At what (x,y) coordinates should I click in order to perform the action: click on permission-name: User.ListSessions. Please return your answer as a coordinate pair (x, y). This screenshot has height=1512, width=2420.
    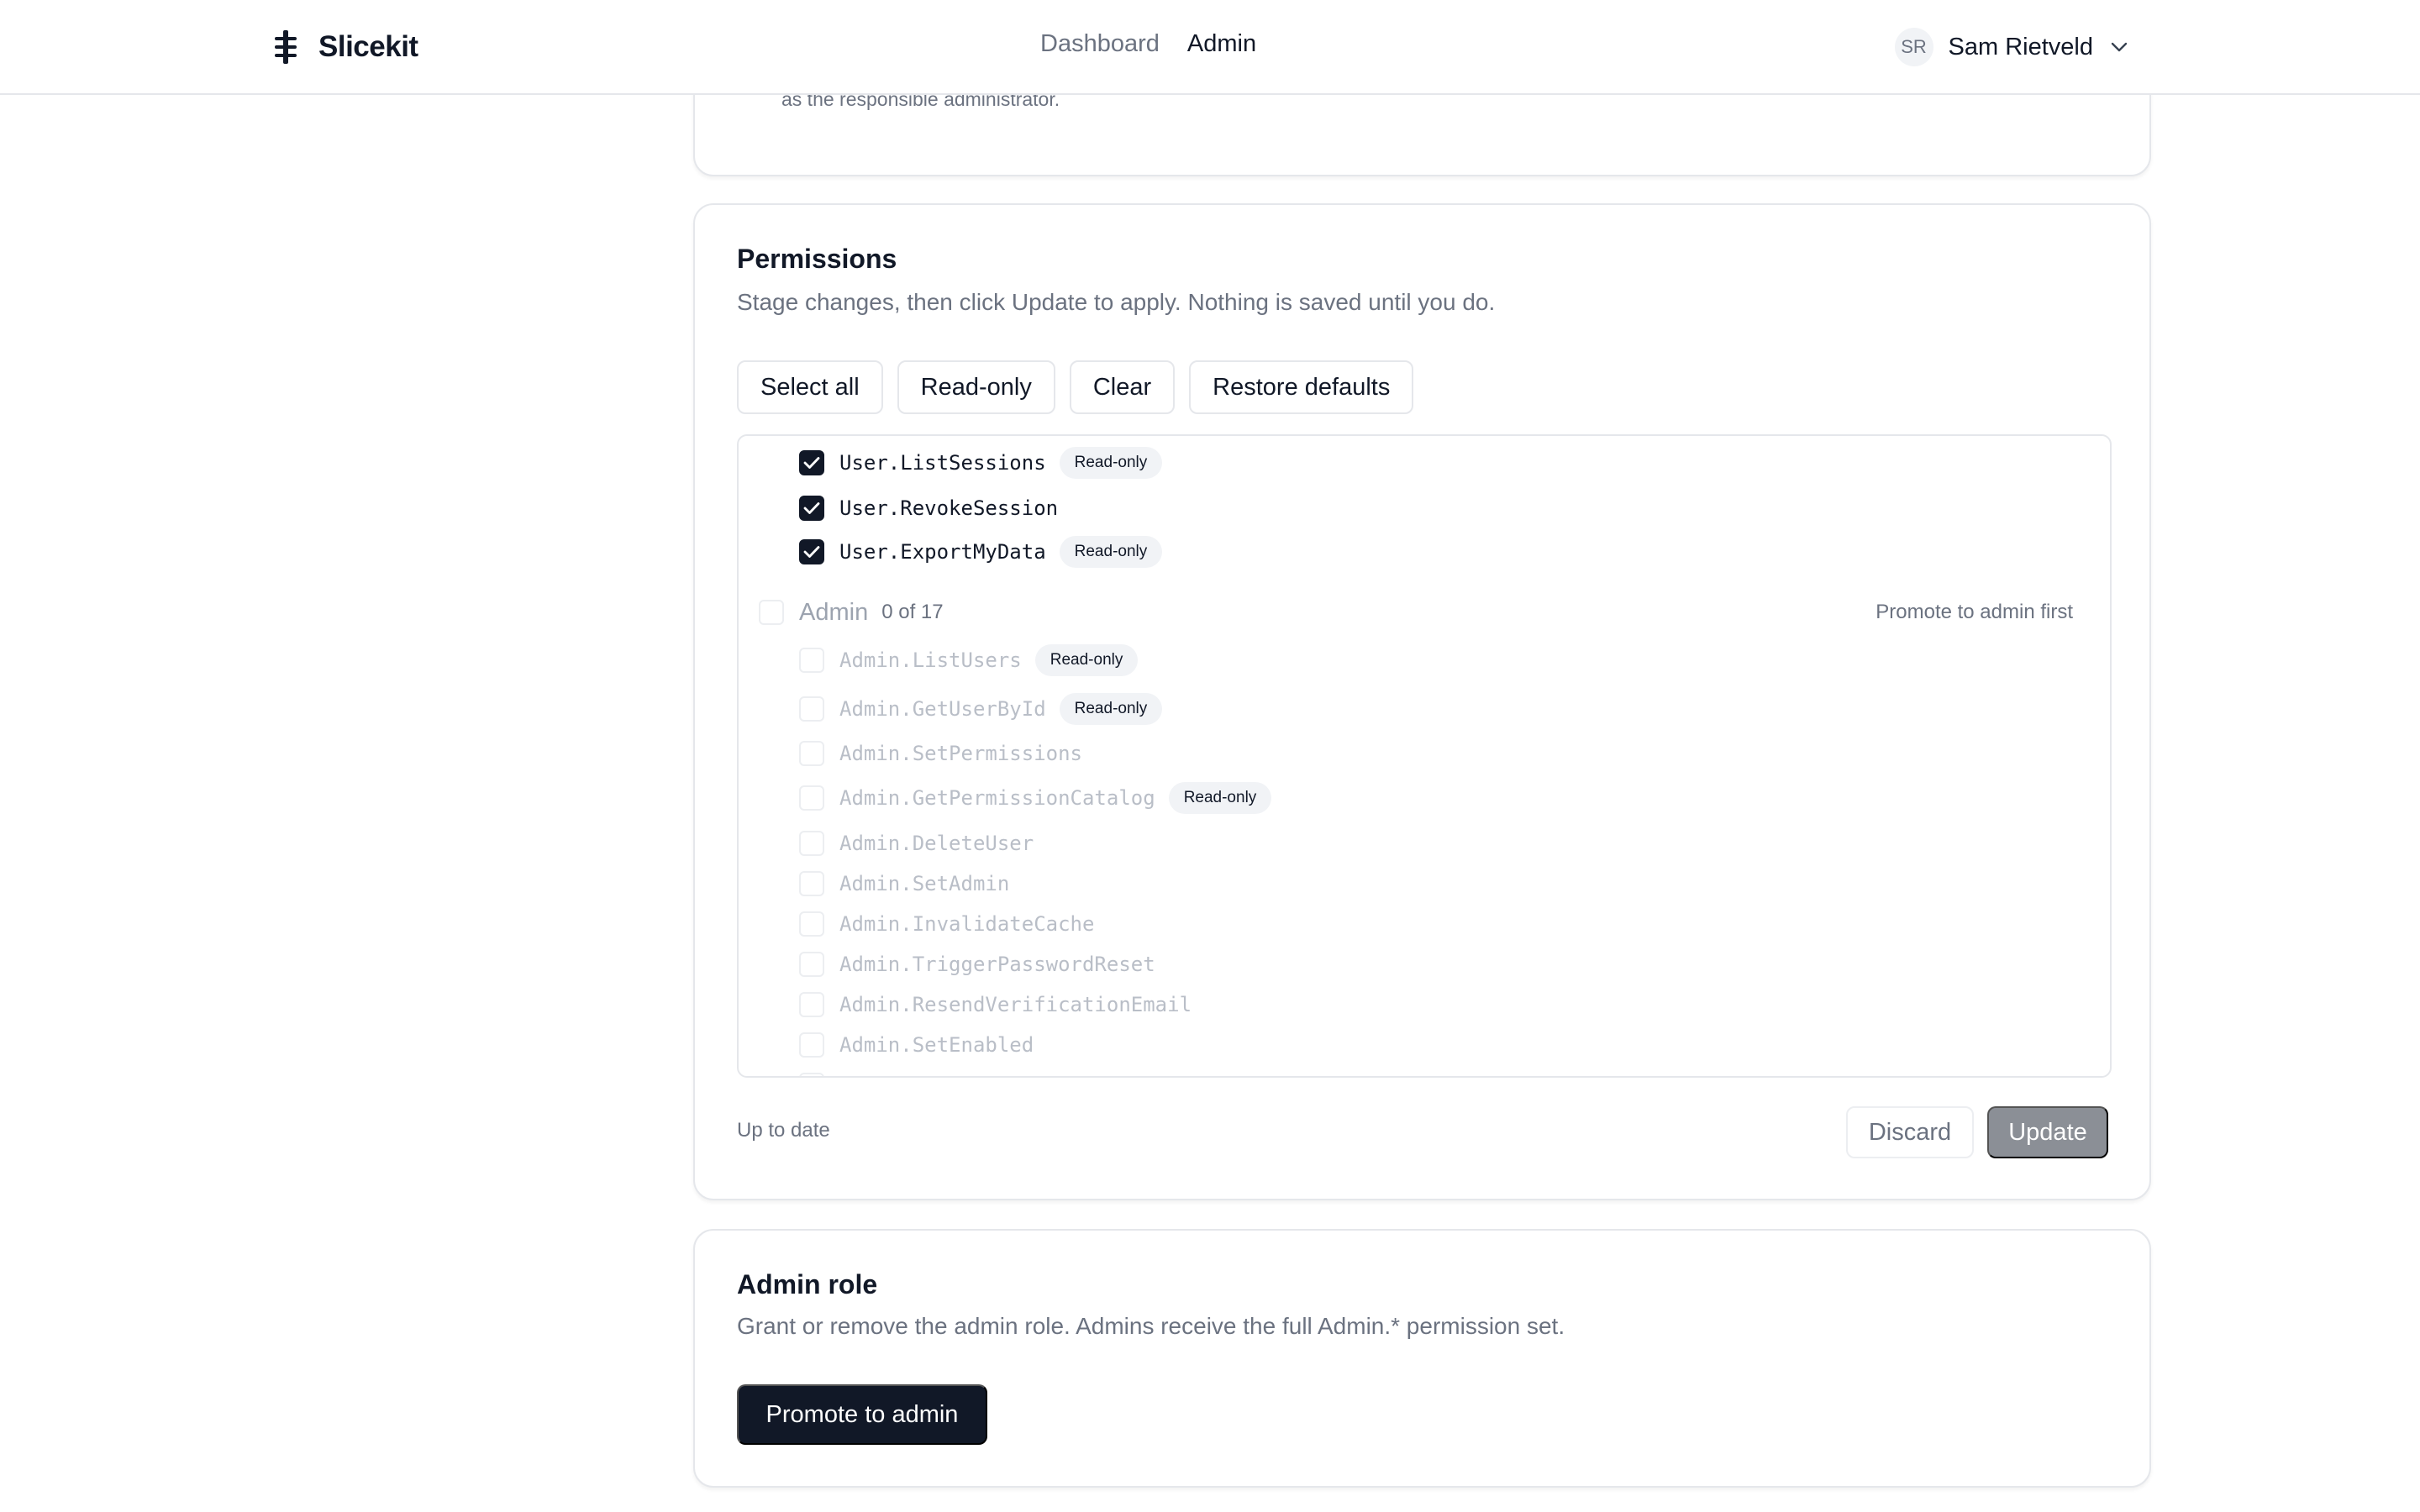
    Looking at the image, I should click on (942, 463).